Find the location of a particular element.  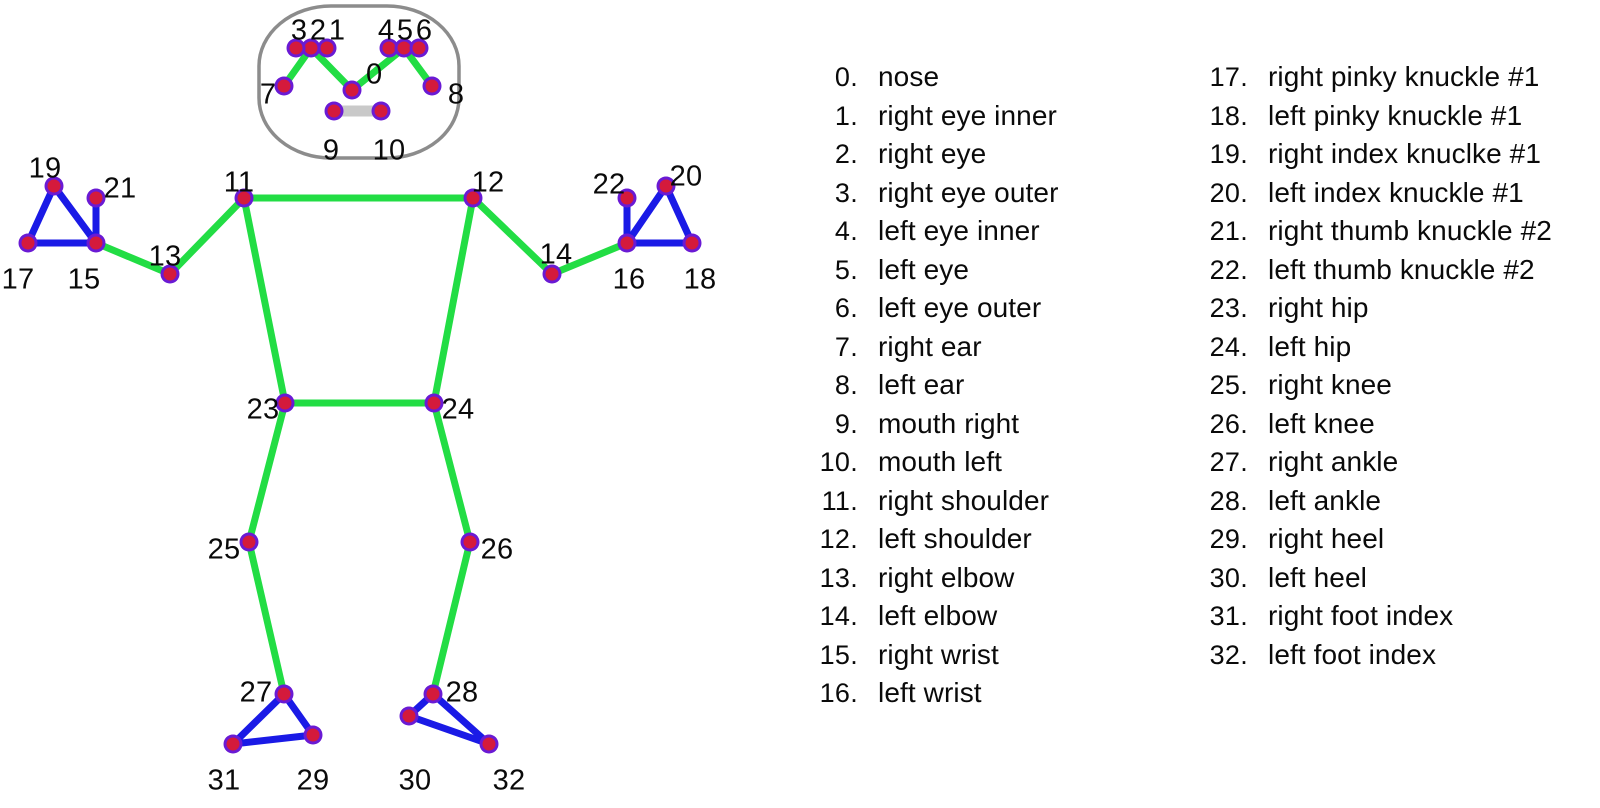

legend-item-index: 14. is located at coordinates (838, 616).